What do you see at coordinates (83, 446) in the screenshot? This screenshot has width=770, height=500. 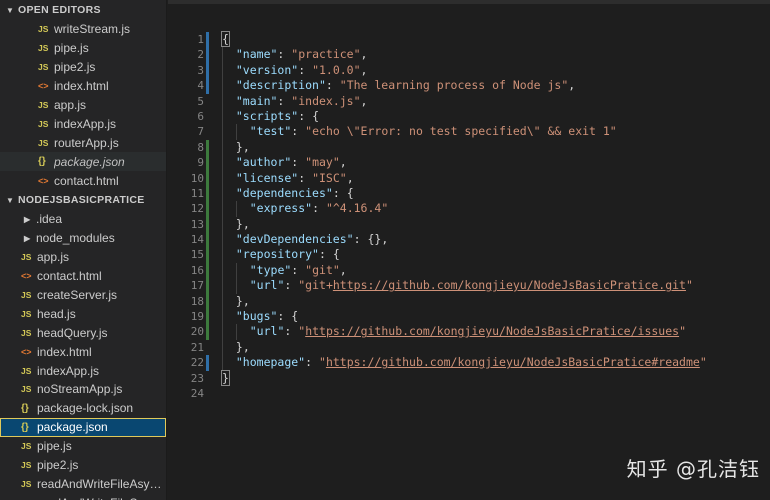 I see `file-tree-item-pipe-js: JS pipe.js` at bounding box center [83, 446].